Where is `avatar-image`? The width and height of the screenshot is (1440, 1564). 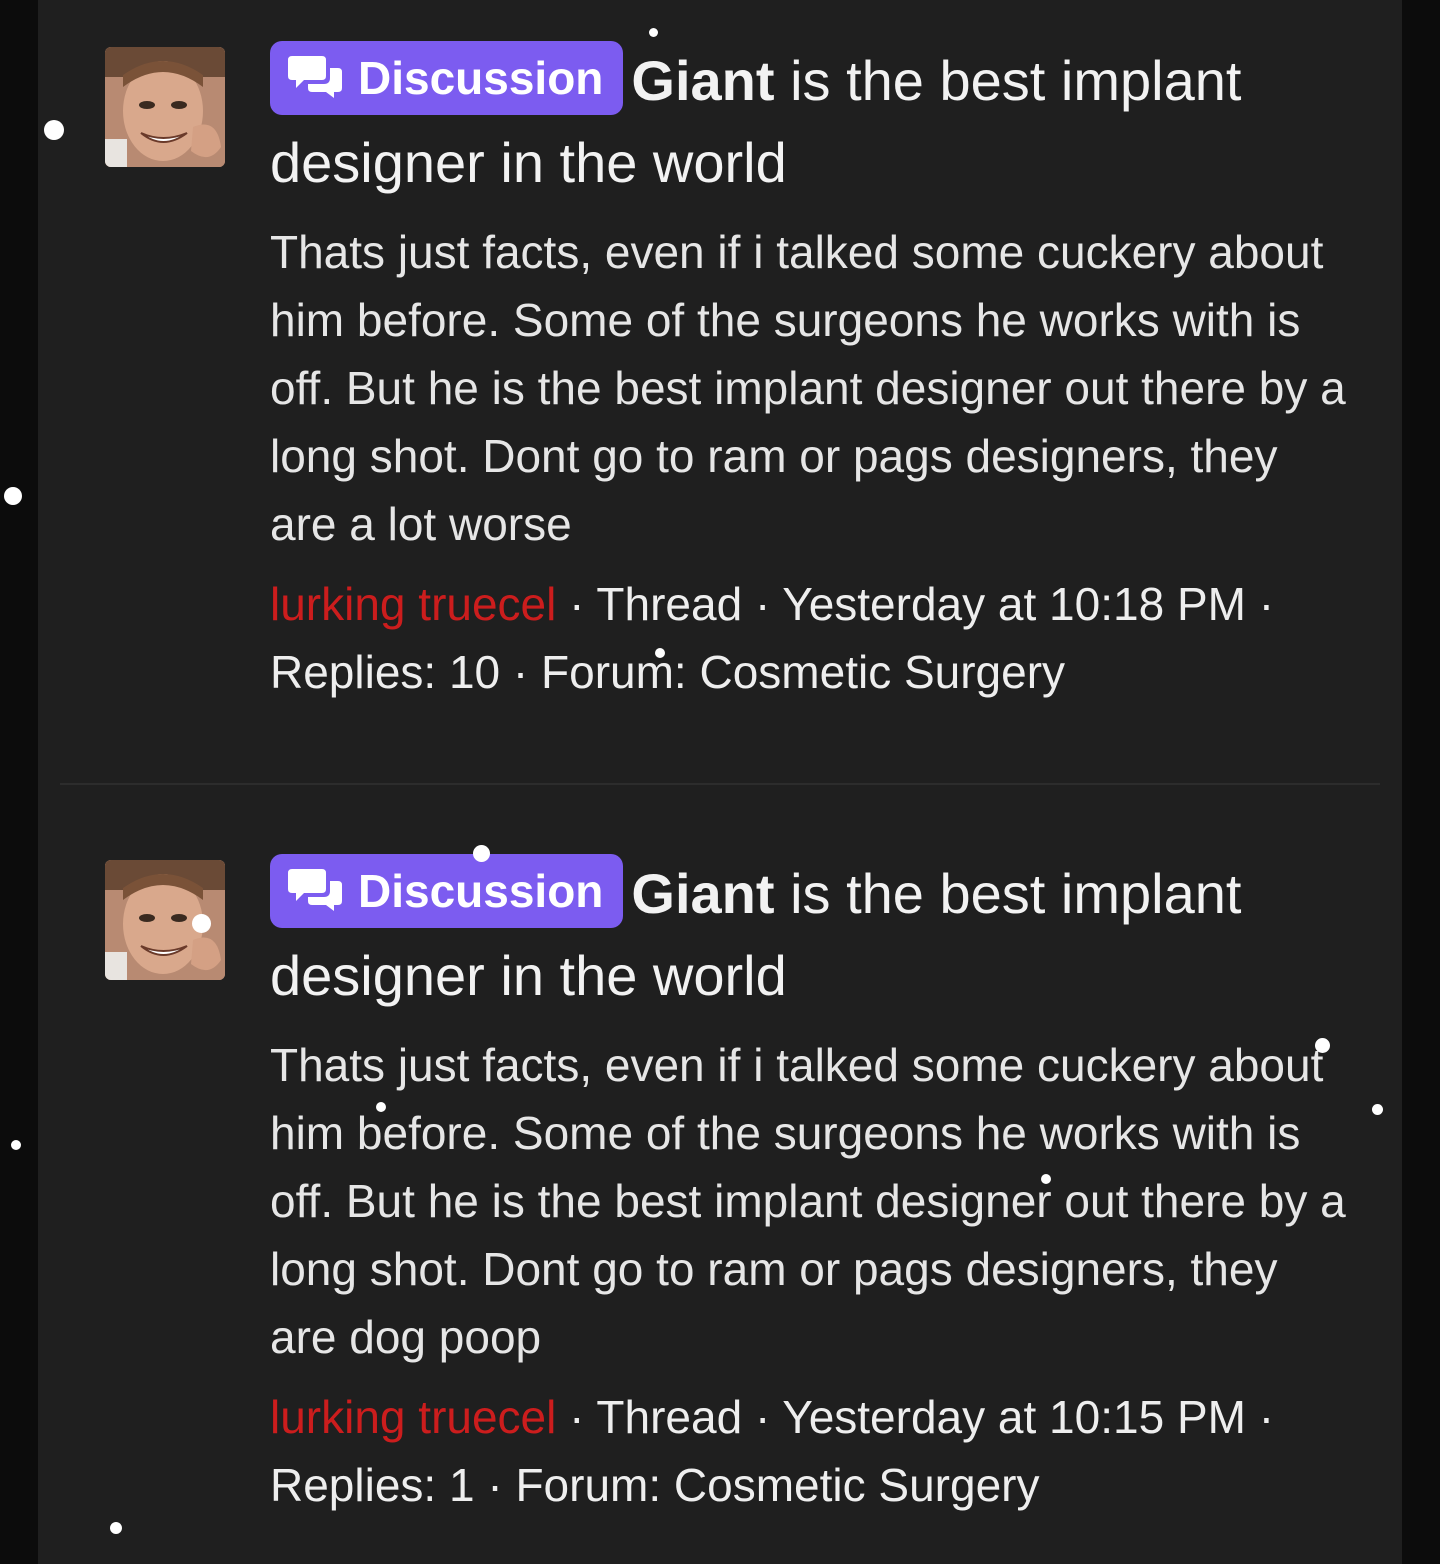 avatar-image is located at coordinates (165, 107).